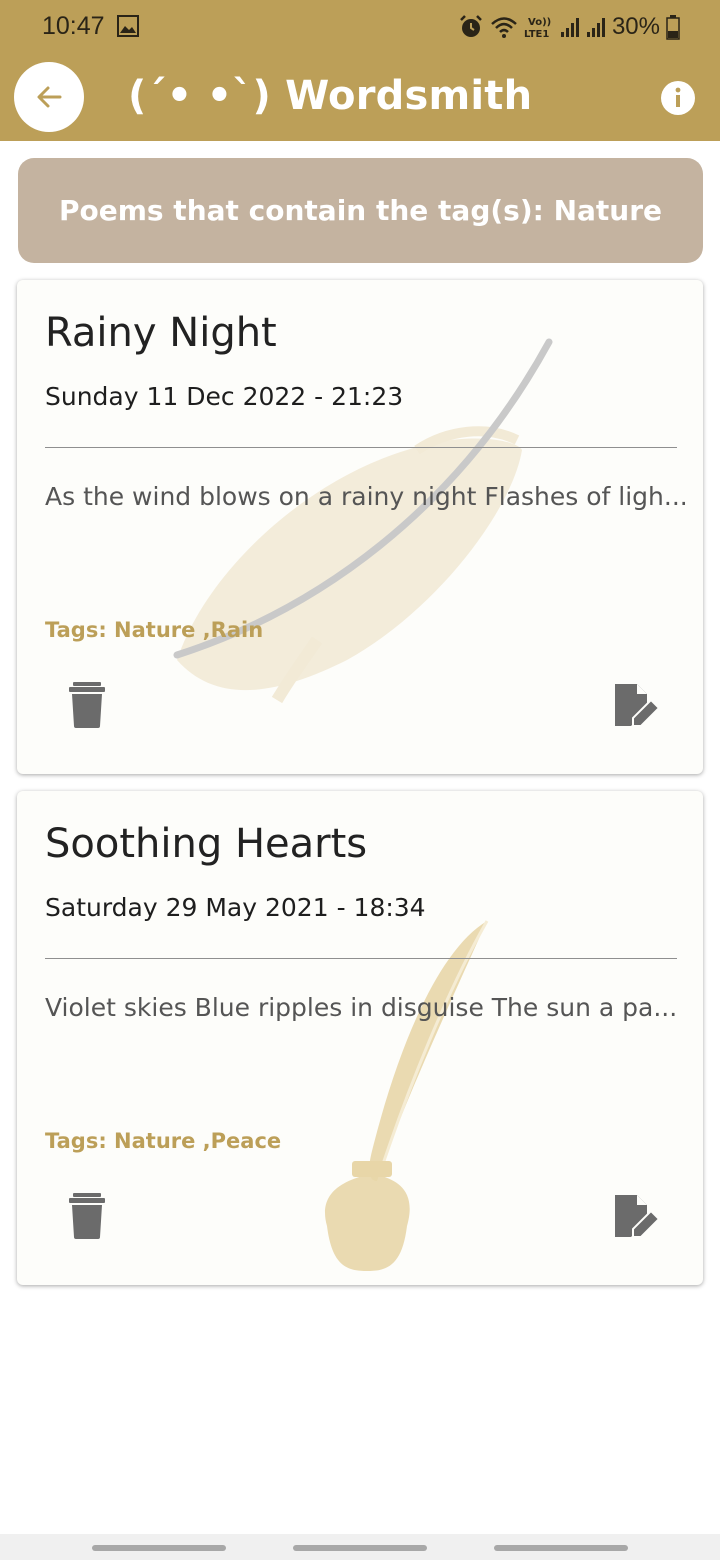  I want to click on poem-tags: Tags: Nature ,Rain, so click(154, 630).